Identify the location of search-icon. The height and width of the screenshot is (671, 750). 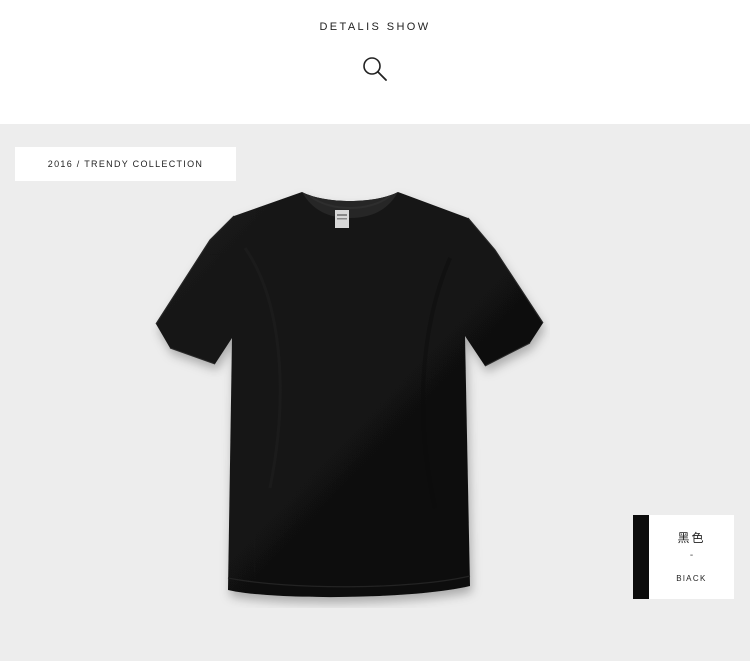
(375, 69).